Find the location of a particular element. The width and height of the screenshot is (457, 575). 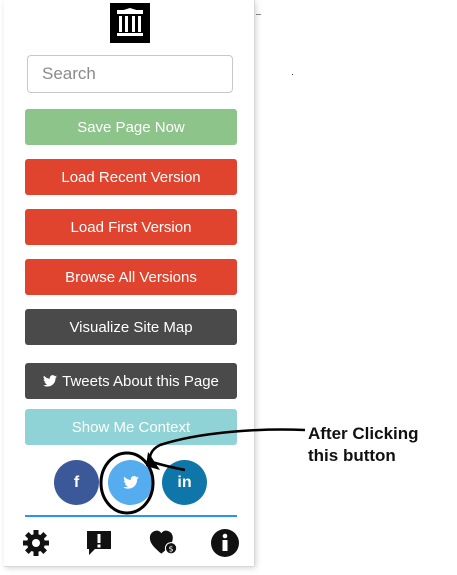

annotation-text: After Clicking this button is located at coordinates (363, 444).